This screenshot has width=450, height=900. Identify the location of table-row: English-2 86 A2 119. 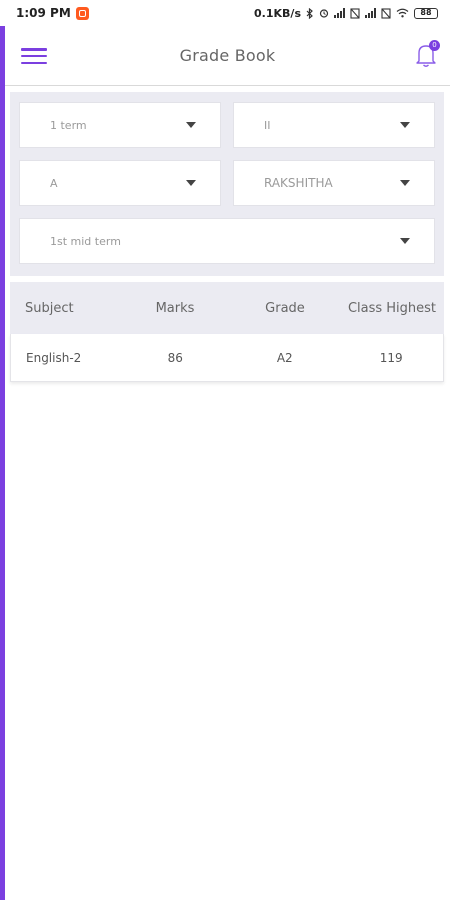
(227, 358).